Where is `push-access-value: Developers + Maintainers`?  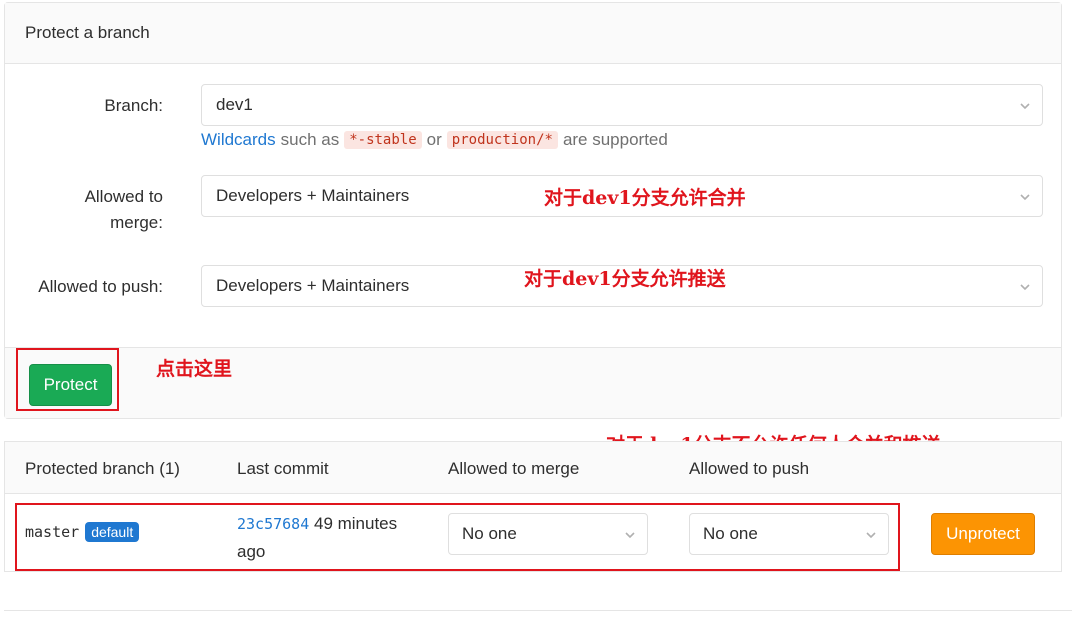
push-access-value: Developers + Maintainers is located at coordinates (313, 285).